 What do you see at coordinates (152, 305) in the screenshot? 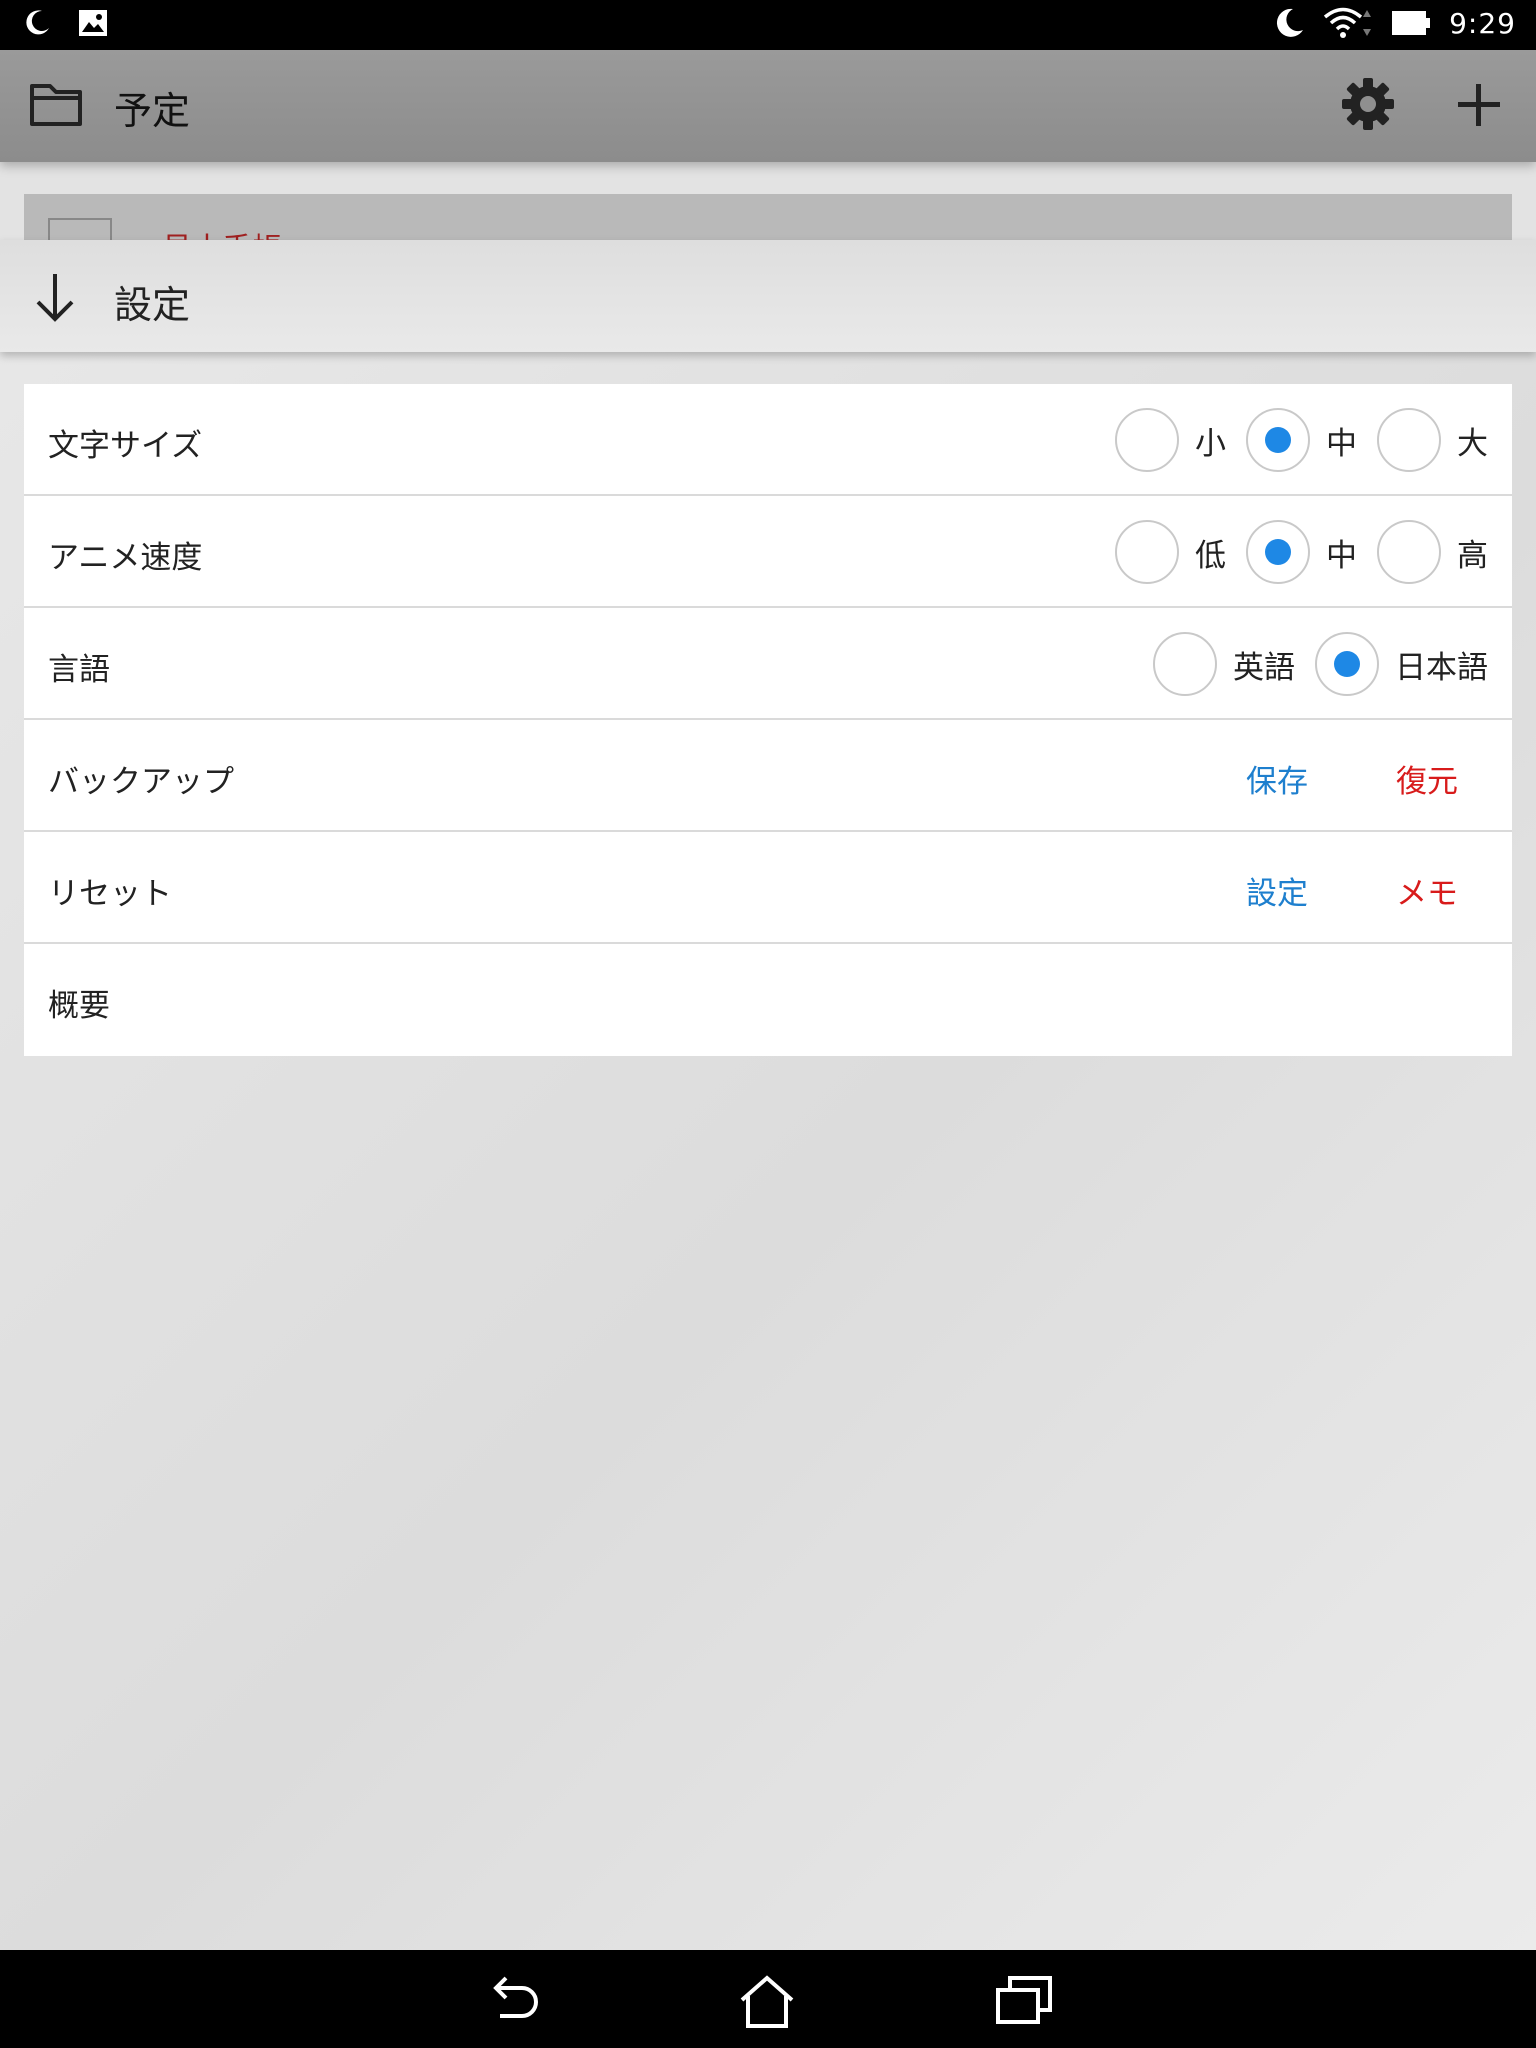
I see `settings-title: 設定` at bounding box center [152, 305].